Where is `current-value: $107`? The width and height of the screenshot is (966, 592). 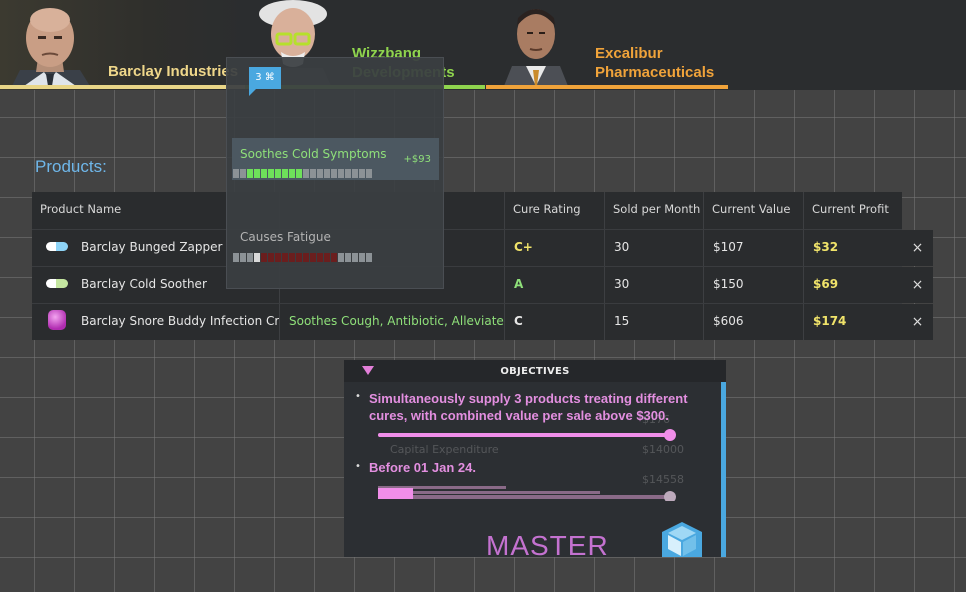 current-value: $107 is located at coordinates (754, 248).